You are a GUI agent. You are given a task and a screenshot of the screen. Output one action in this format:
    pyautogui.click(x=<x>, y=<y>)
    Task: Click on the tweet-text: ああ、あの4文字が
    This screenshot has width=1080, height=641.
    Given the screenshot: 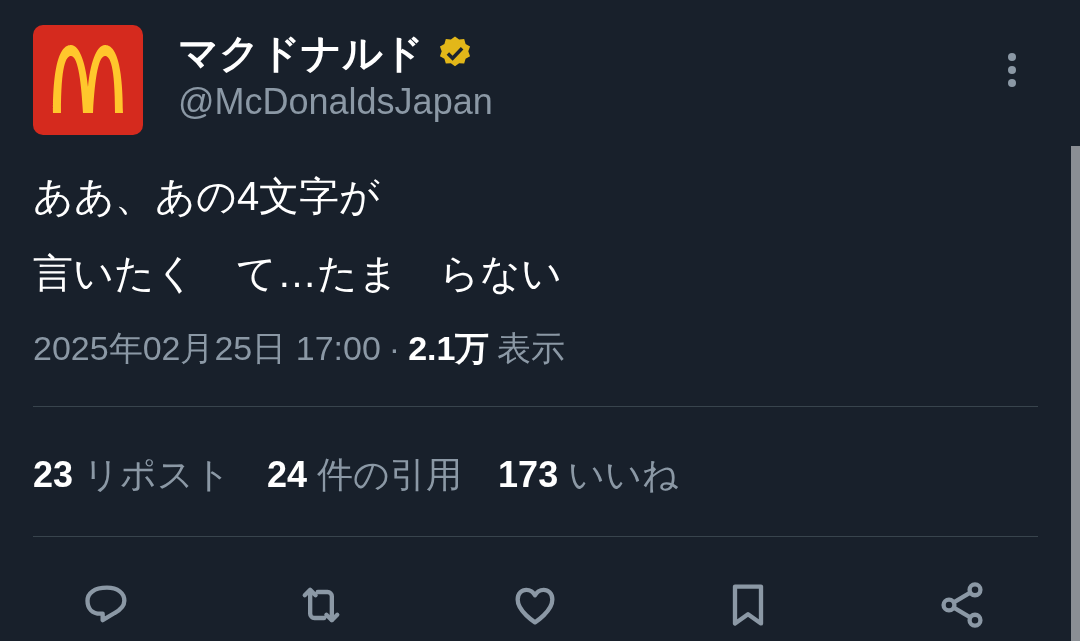 What is the action you would take?
    pyautogui.click(x=207, y=196)
    